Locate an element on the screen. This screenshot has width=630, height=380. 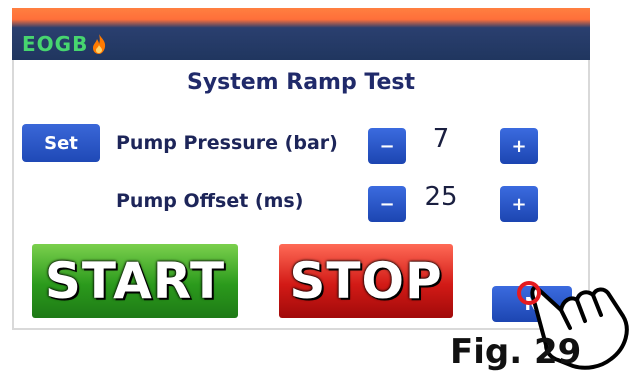
set-button: Set is located at coordinates (61, 143).